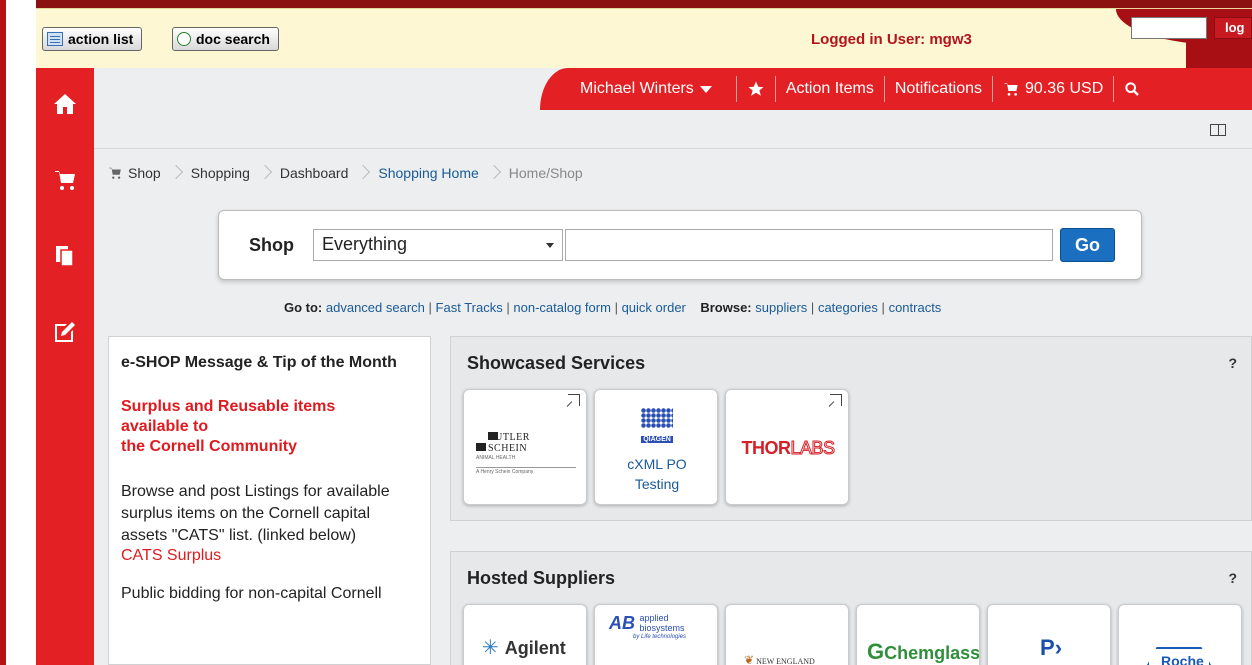  I want to click on sub-toolbar, so click(1218, 131).